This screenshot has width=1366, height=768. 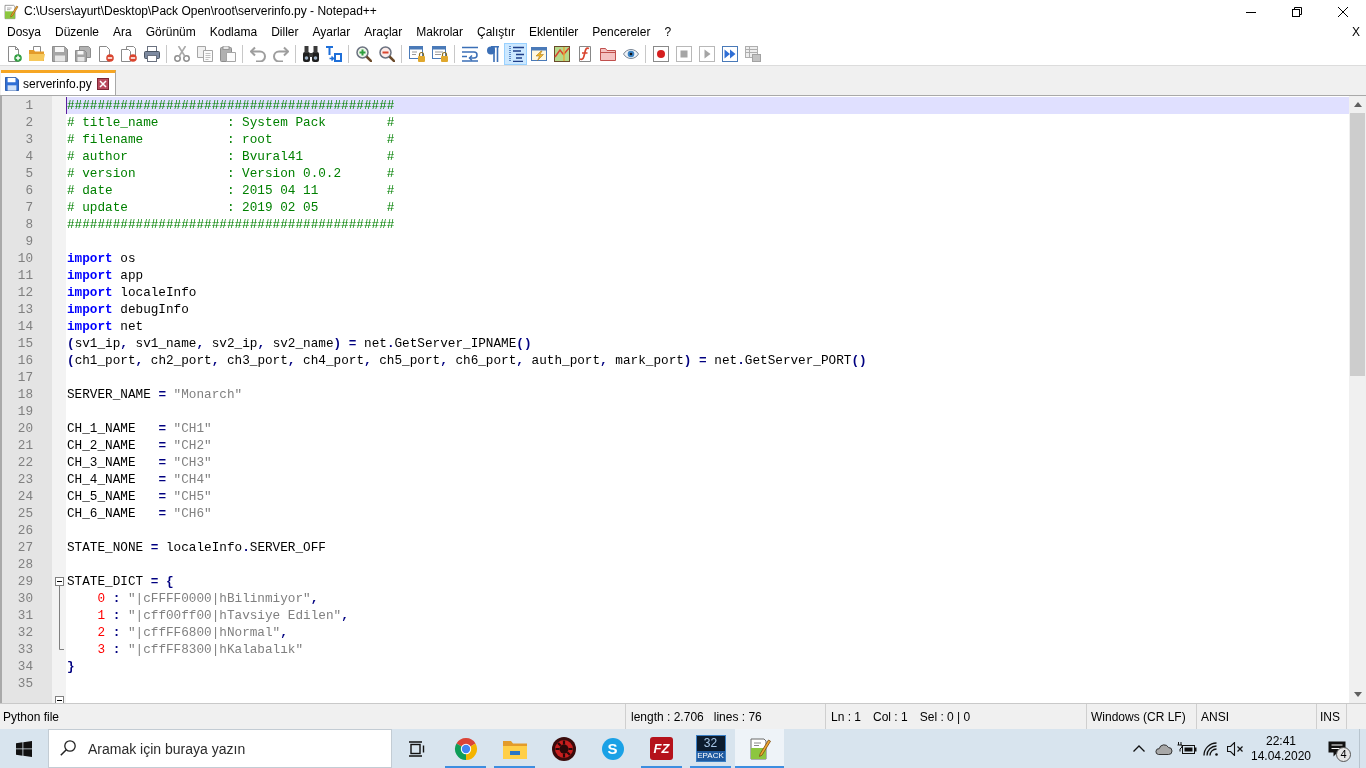 I want to click on length-text: length : 2.706, so click(x=667, y=716).